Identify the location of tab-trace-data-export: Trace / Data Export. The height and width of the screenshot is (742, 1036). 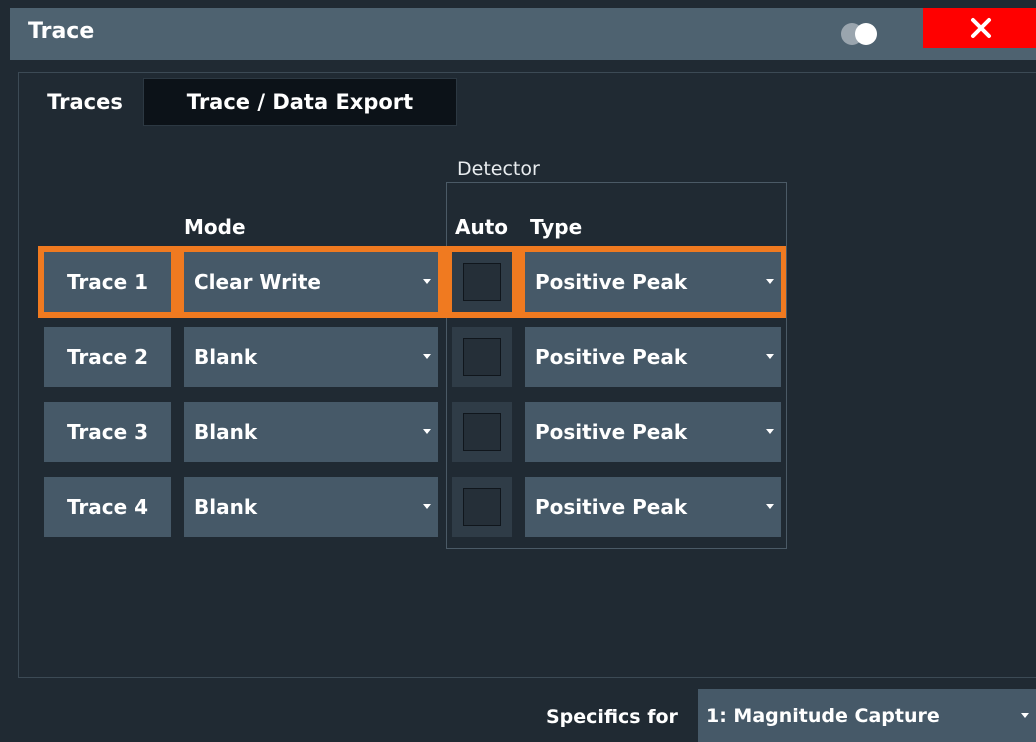
(300, 102).